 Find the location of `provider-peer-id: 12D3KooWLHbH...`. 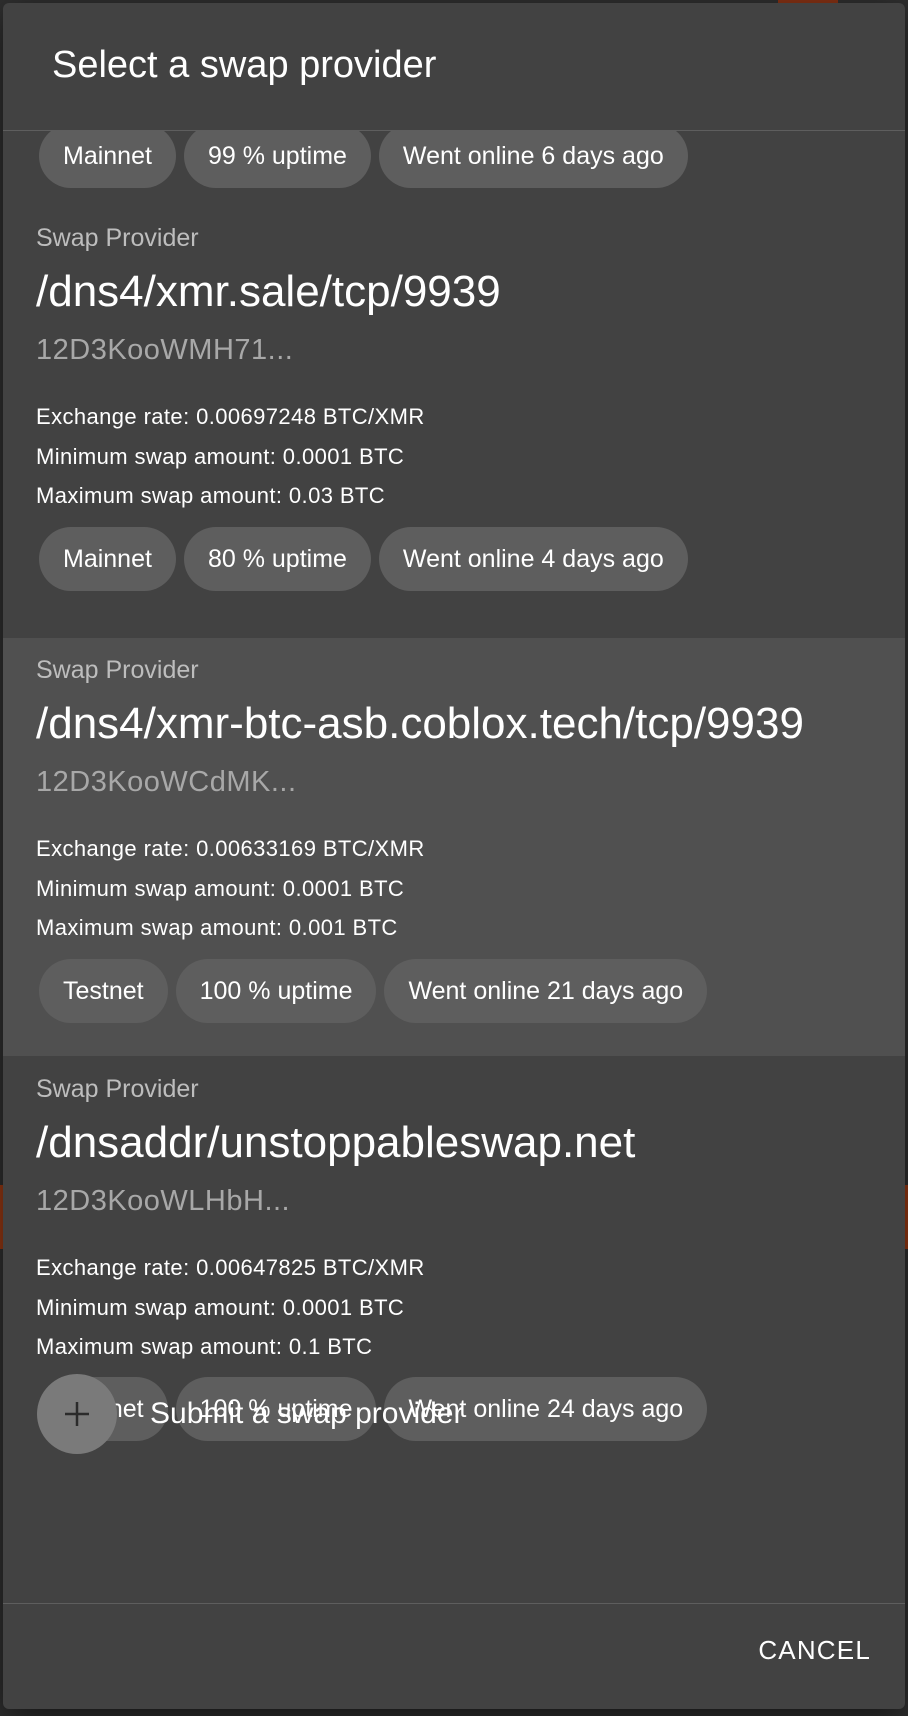

provider-peer-id: 12D3KooWLHbH... is located at coordinates (163, 1201).